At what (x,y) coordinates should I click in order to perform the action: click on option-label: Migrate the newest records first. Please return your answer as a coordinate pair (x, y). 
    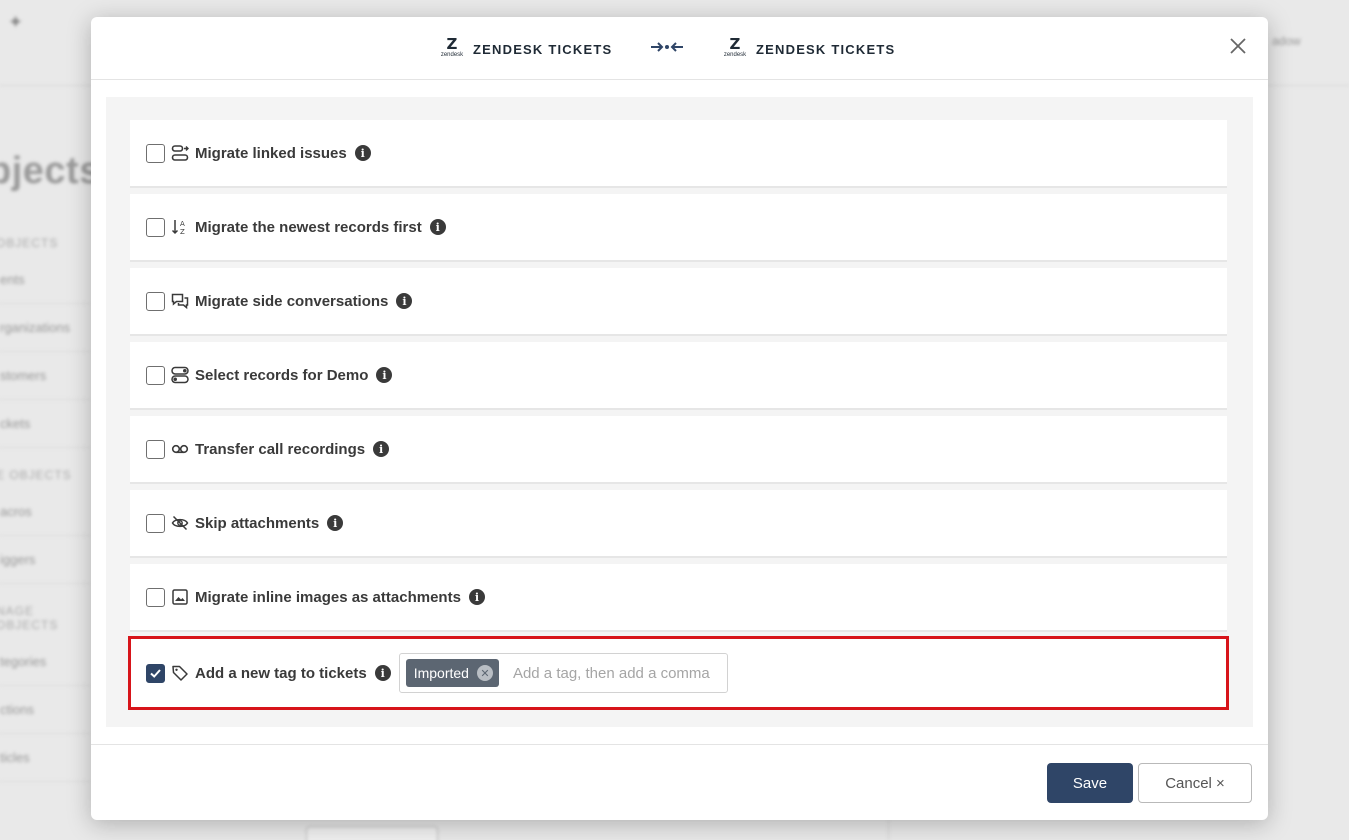
    Looking at the image, I should click on (308, 227).